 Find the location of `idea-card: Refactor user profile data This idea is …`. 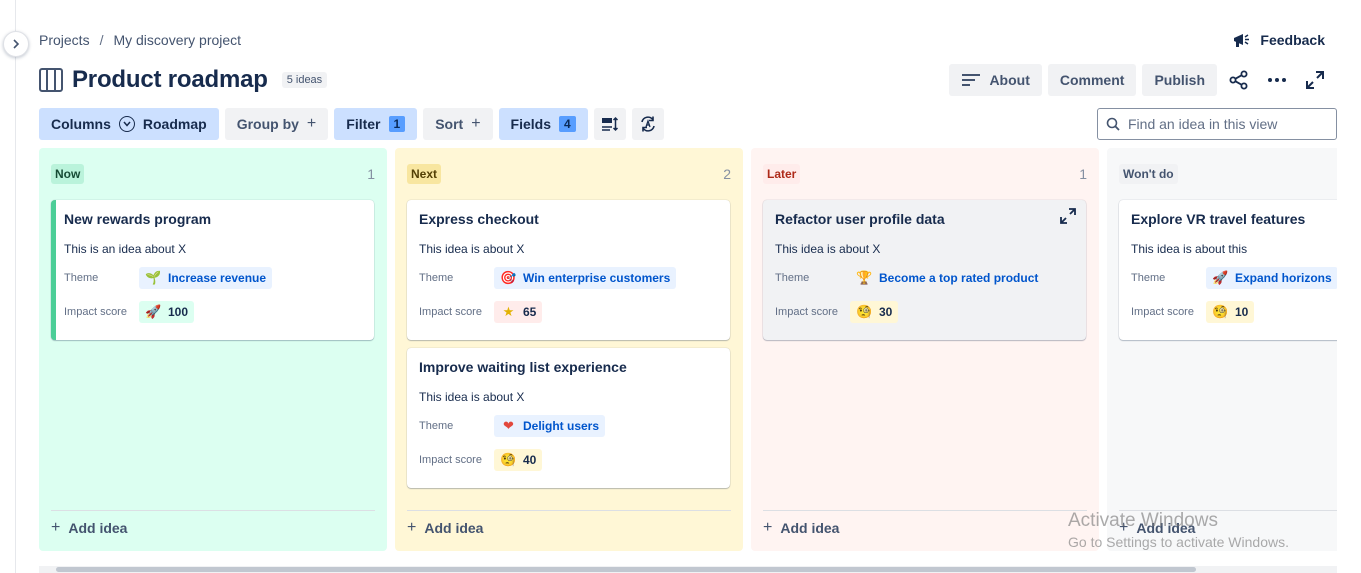

idea-card: Refactor user profile data This idea is … is located at coordinates (924, 270).